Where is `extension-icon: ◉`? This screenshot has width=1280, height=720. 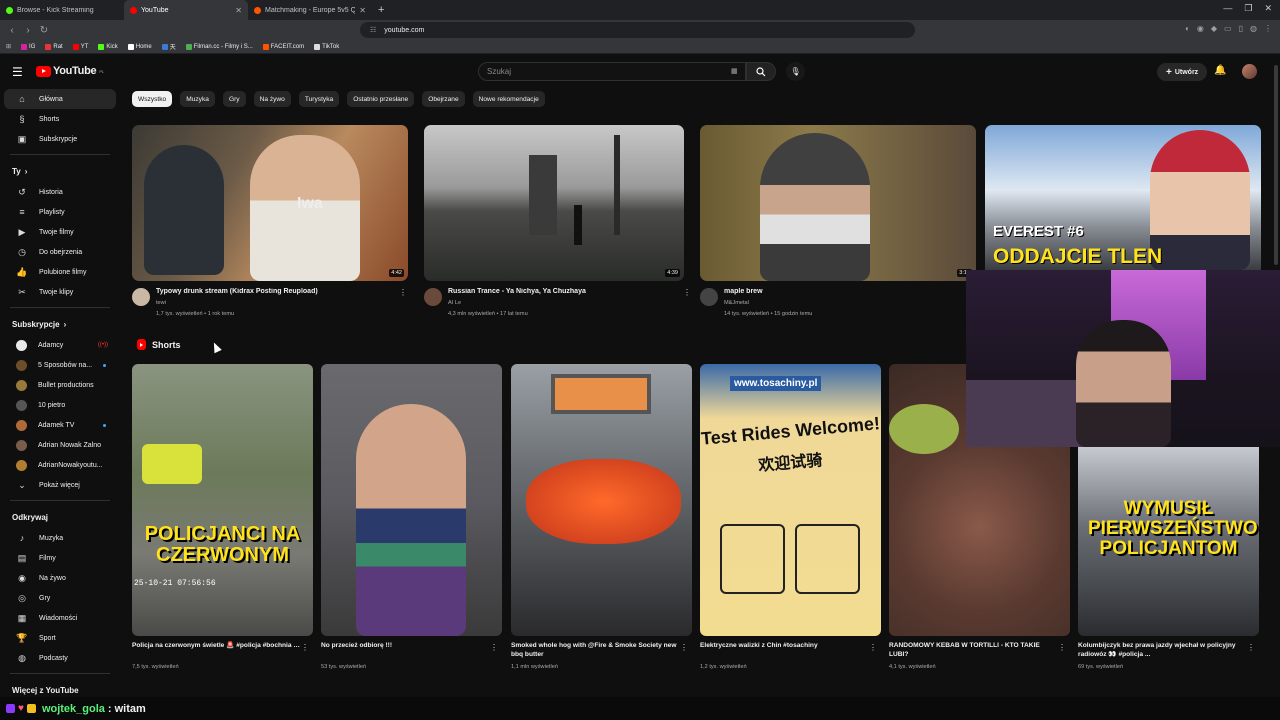 extension-icon: ◉ is located at coordinates (1200, 28).